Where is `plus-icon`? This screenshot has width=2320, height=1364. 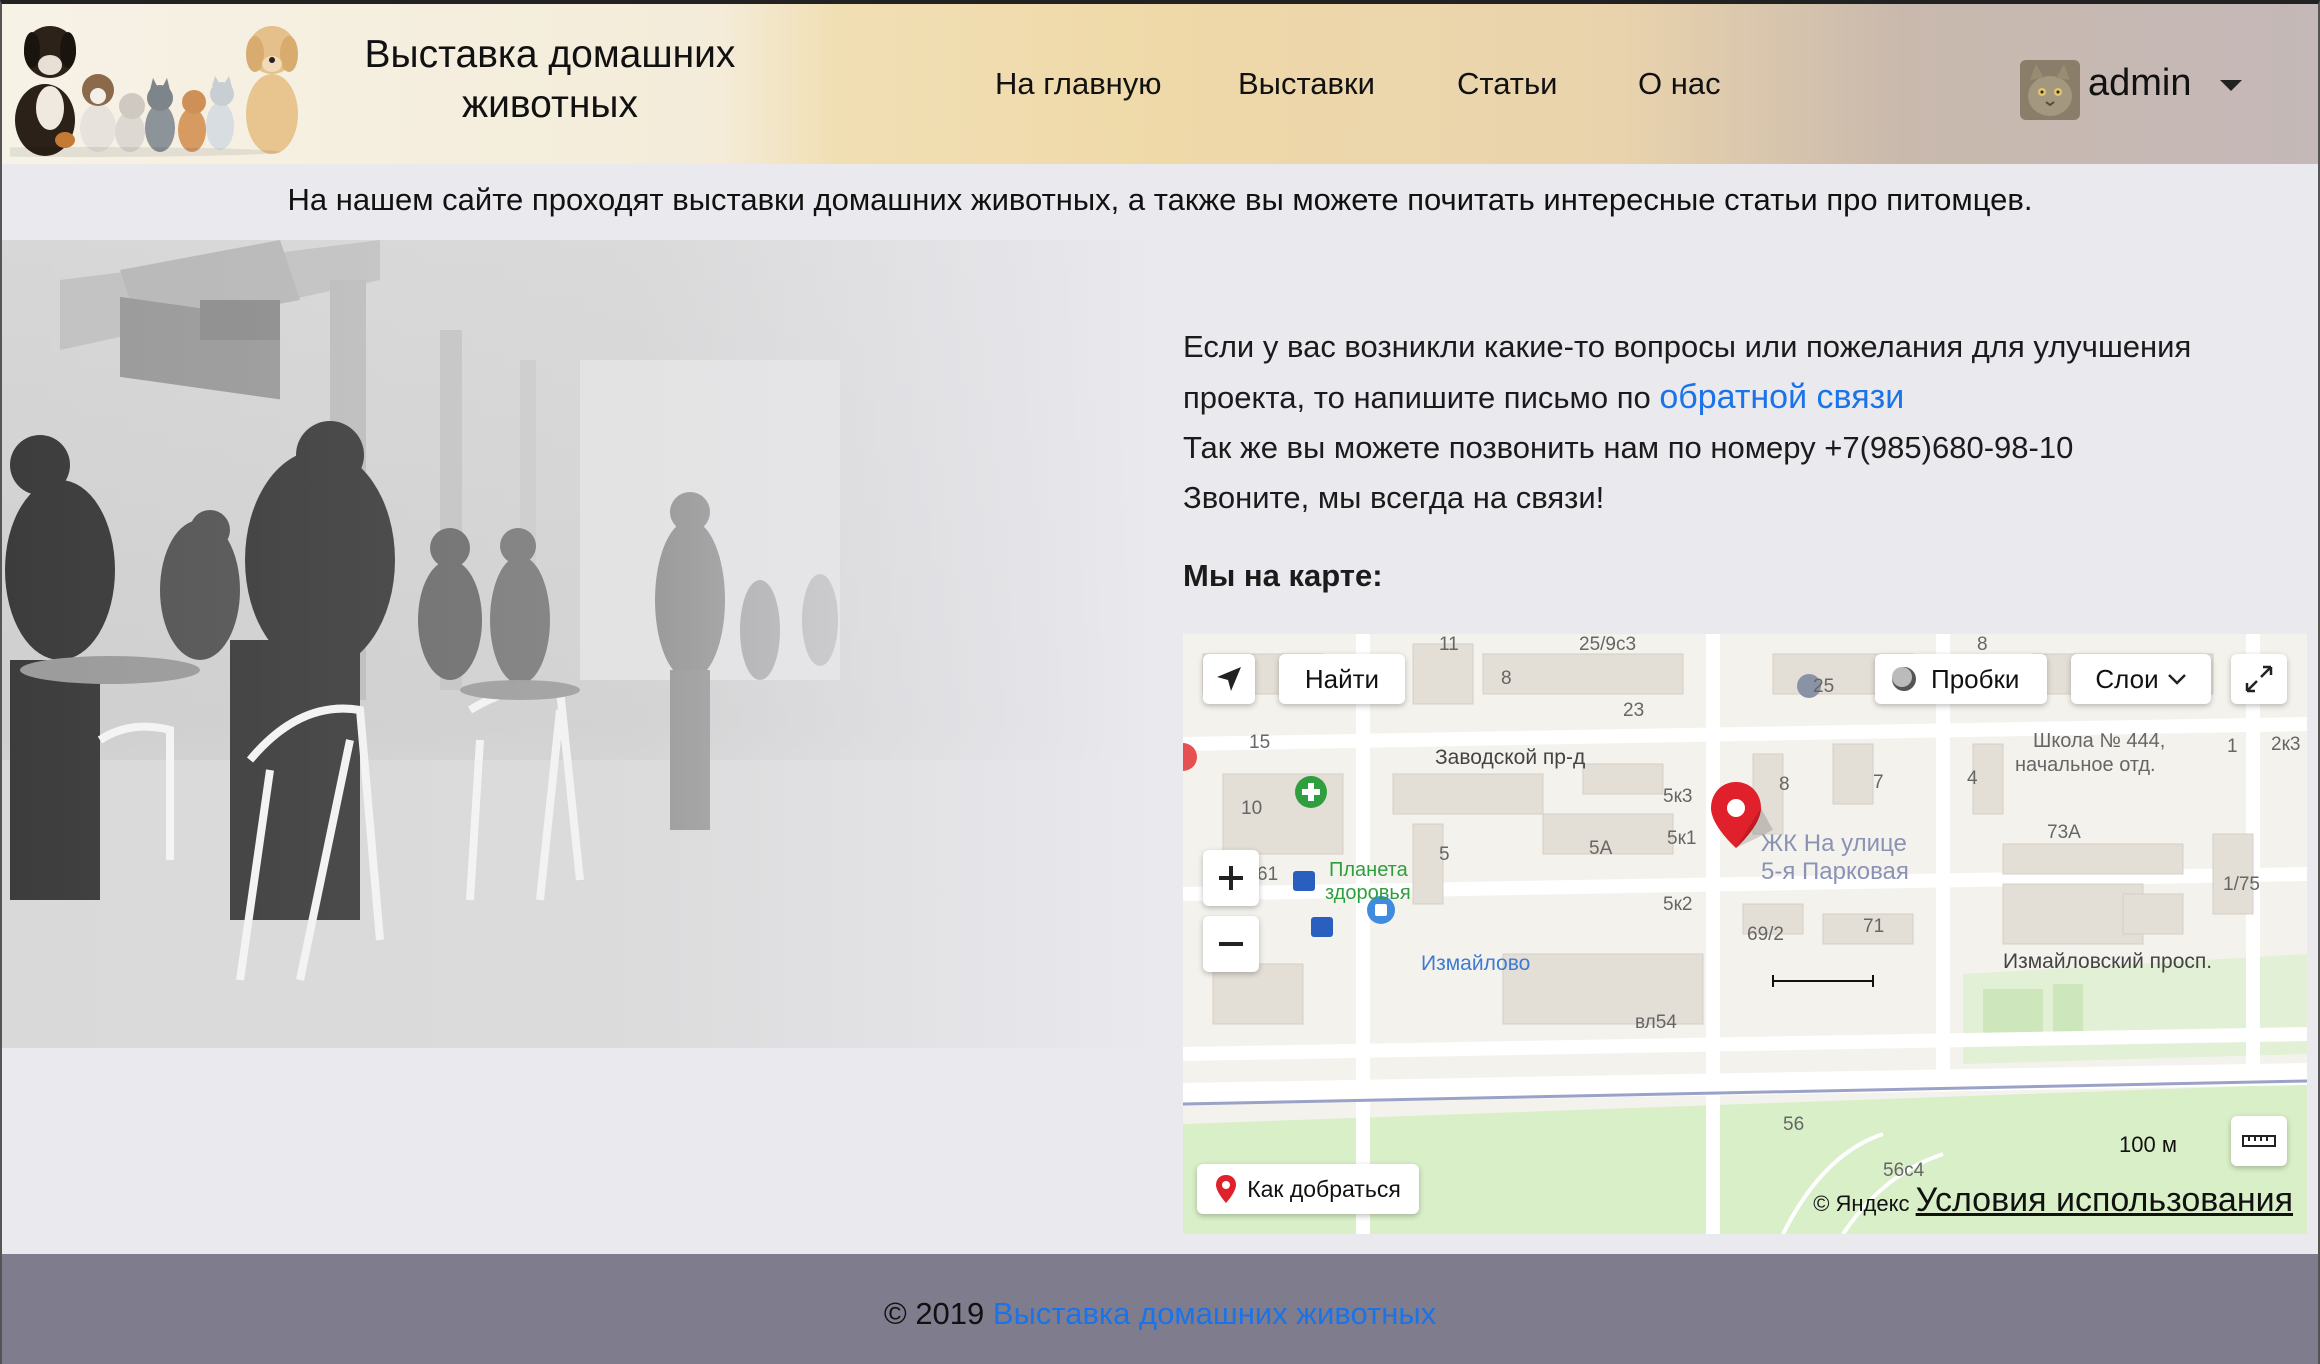
plus-icon is located at coordinates (1231, 878).